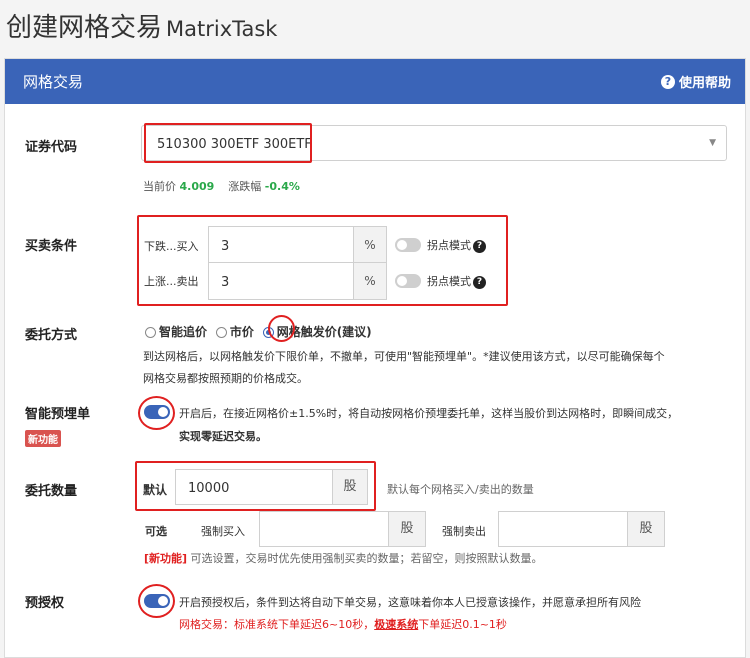 This screenshot has width=750, height=658. I want to click on buy-condition-label: 下跌...买入, so click(171, 246).